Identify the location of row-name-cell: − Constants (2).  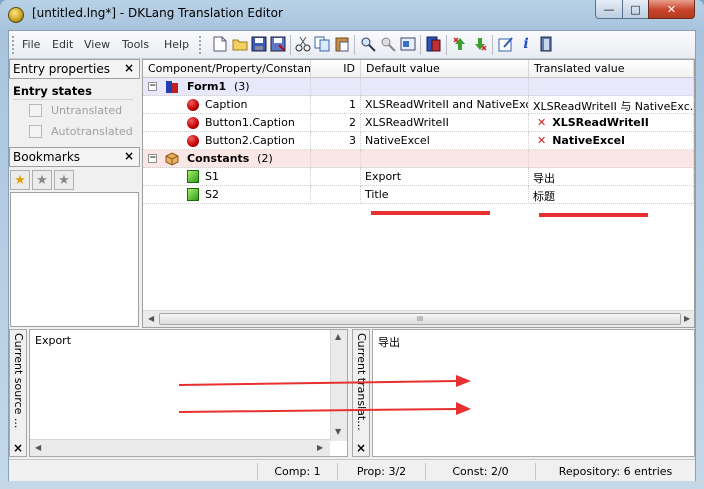
(227, 159).